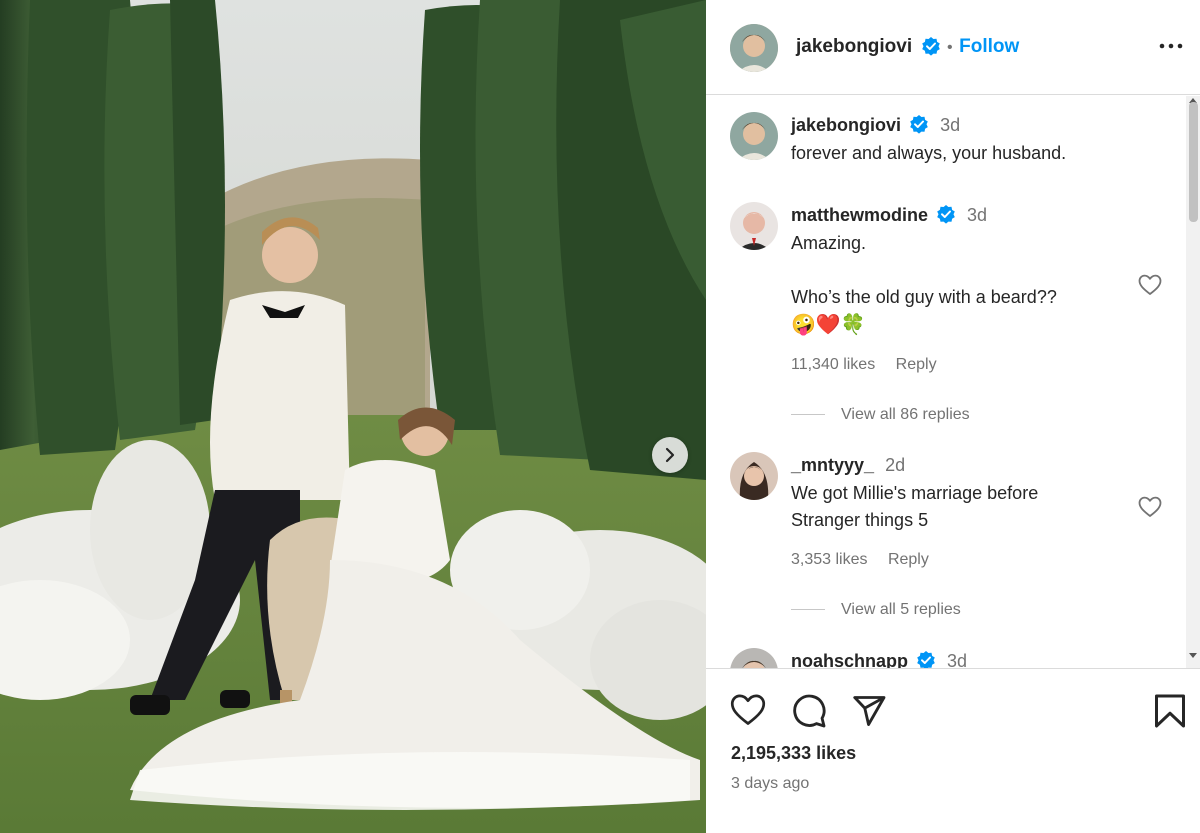 The width and height of the screenshot is (1200, 833). I want to click on author-avatar, so click(754, 48).